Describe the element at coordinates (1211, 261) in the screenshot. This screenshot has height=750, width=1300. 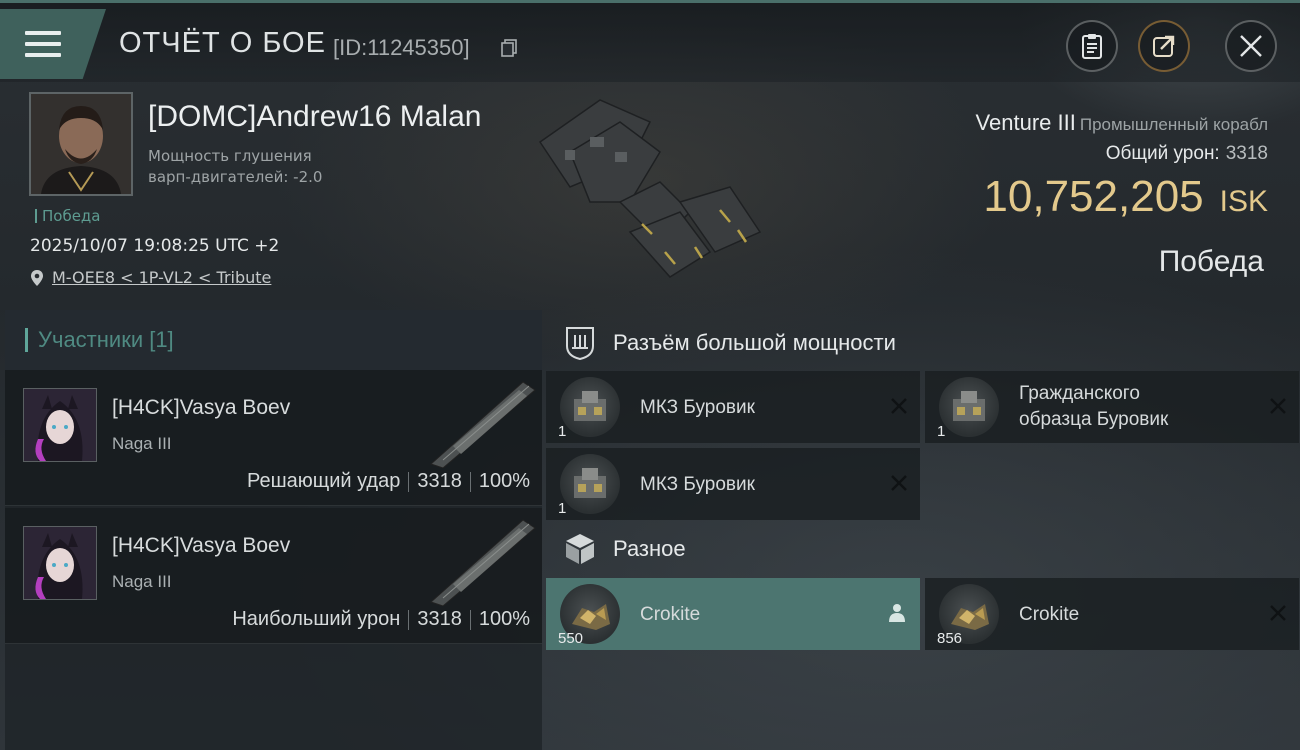
I see `battle-result: Победа` at that location.